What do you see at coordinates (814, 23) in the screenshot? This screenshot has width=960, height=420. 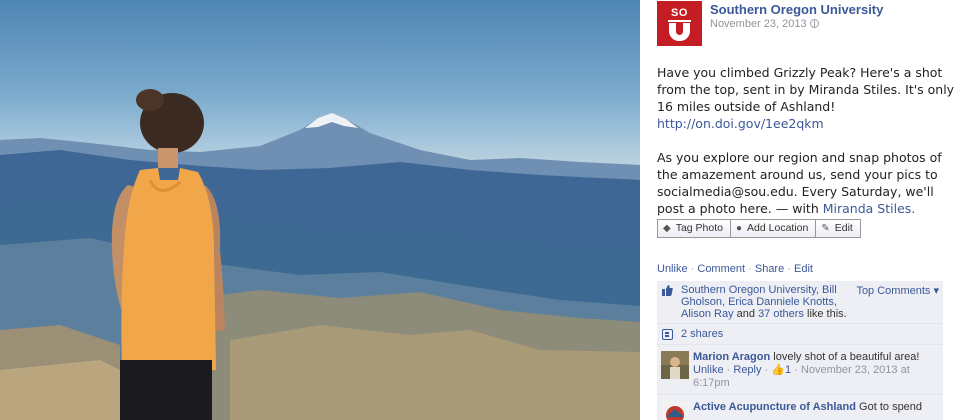 I see `globe-icon` at bounding box center [814, 23].